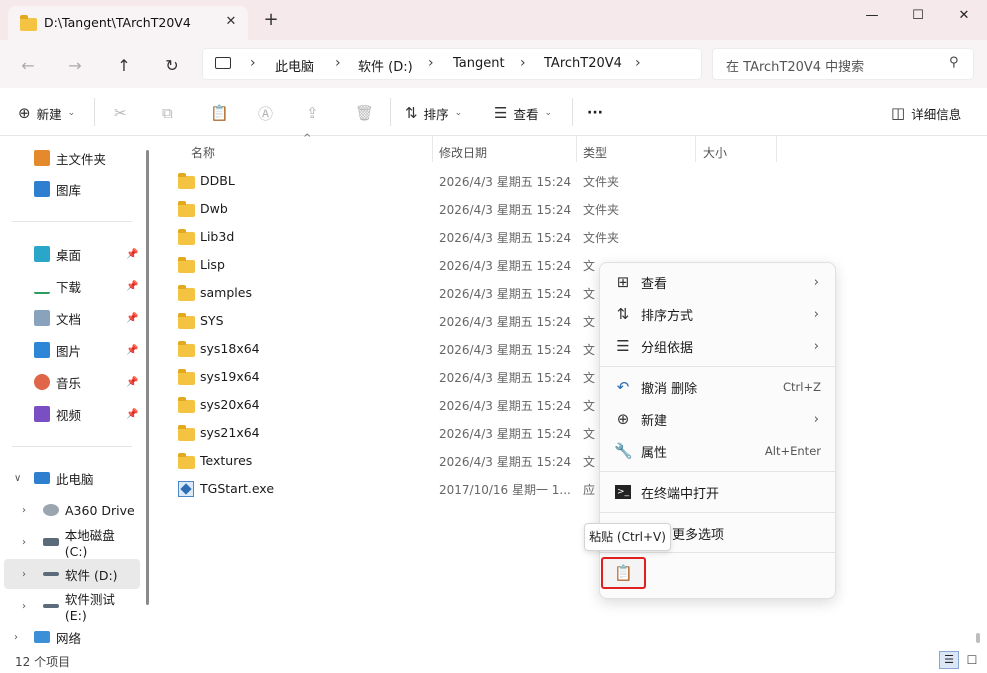  I want to click on file-row: Lib3d 2026/4/3 星期五 15:24 文件夹, so click(398, 237).